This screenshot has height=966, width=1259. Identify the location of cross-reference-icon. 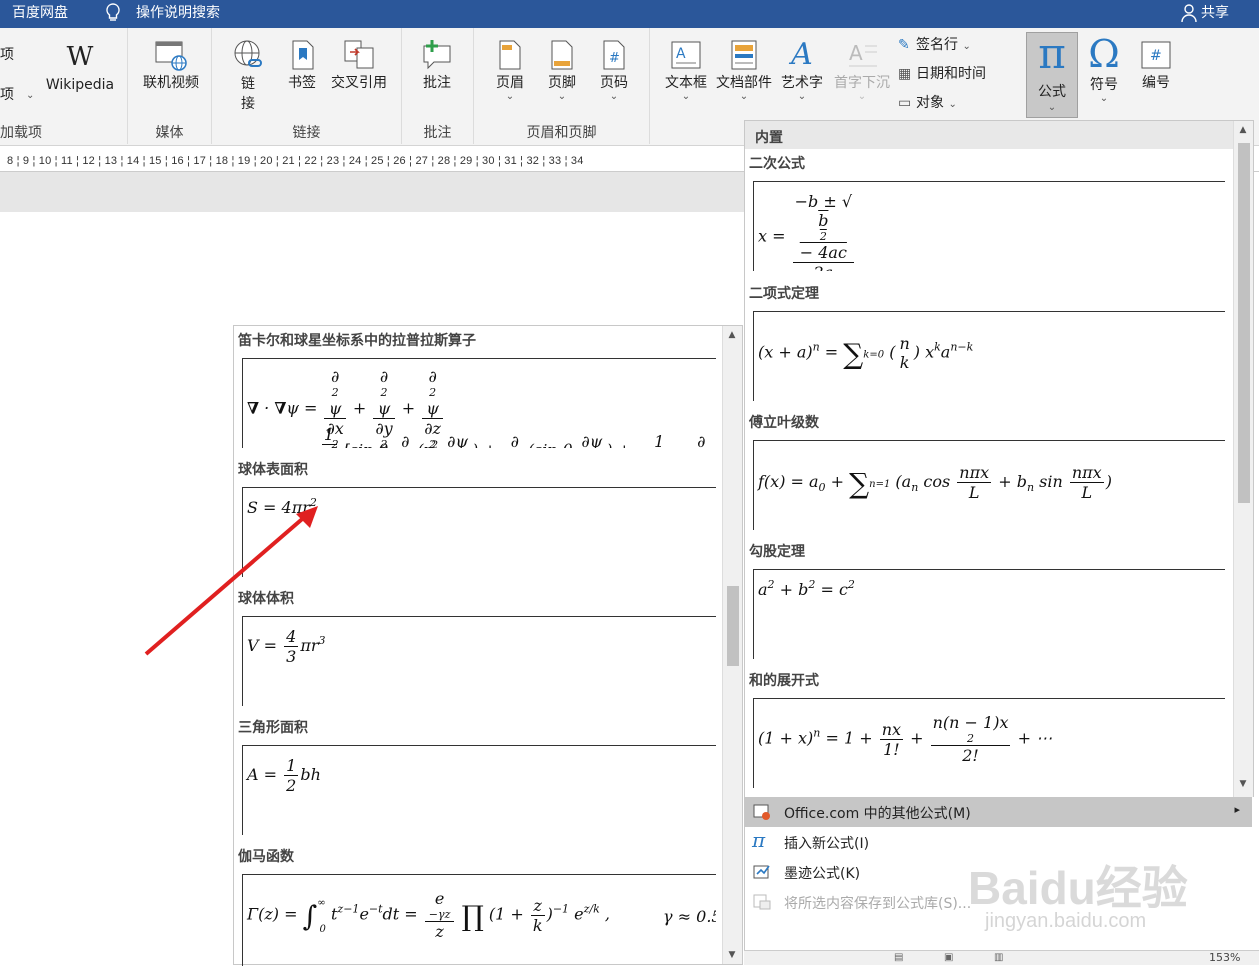
(359, 55).